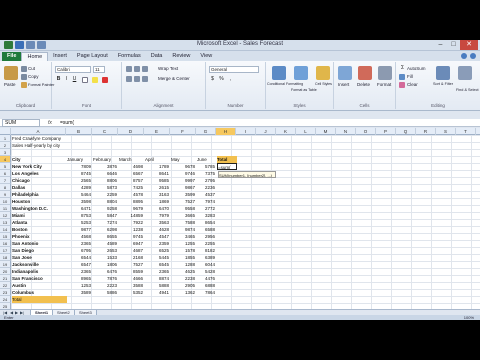 The height and width of the screenshot is (360, 480). I want to click on align-left-icon, so click(129, 79).